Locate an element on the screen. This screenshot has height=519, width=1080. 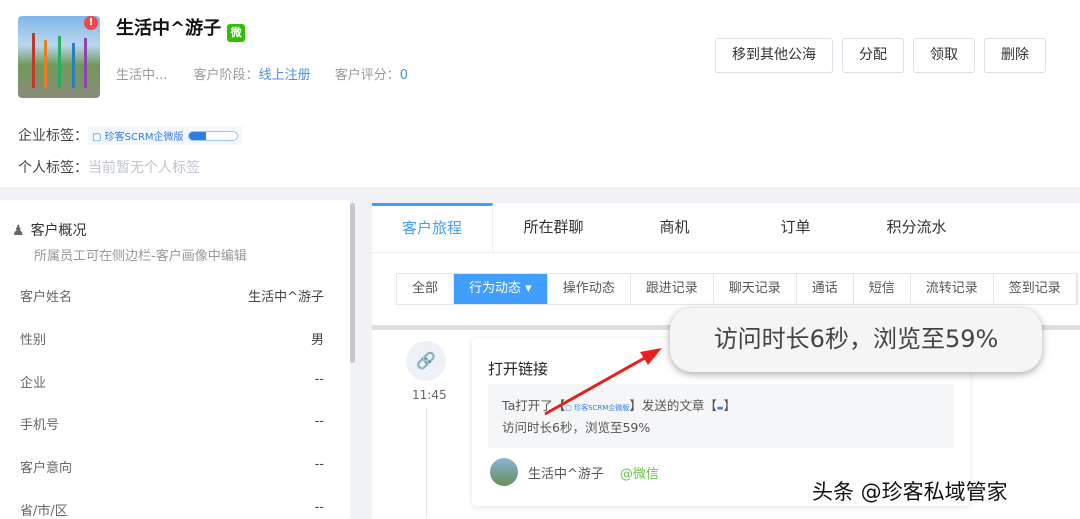
field-row: 客户意向 -- is located at coordinates (172, 466).